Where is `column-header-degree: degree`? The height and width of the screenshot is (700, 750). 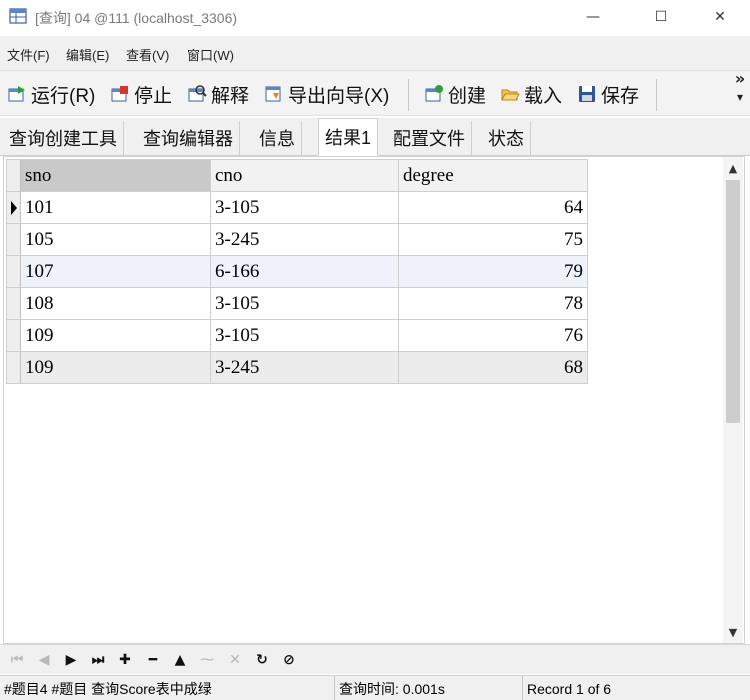
column-header-degree: degree is located at coordinates (493, 175).